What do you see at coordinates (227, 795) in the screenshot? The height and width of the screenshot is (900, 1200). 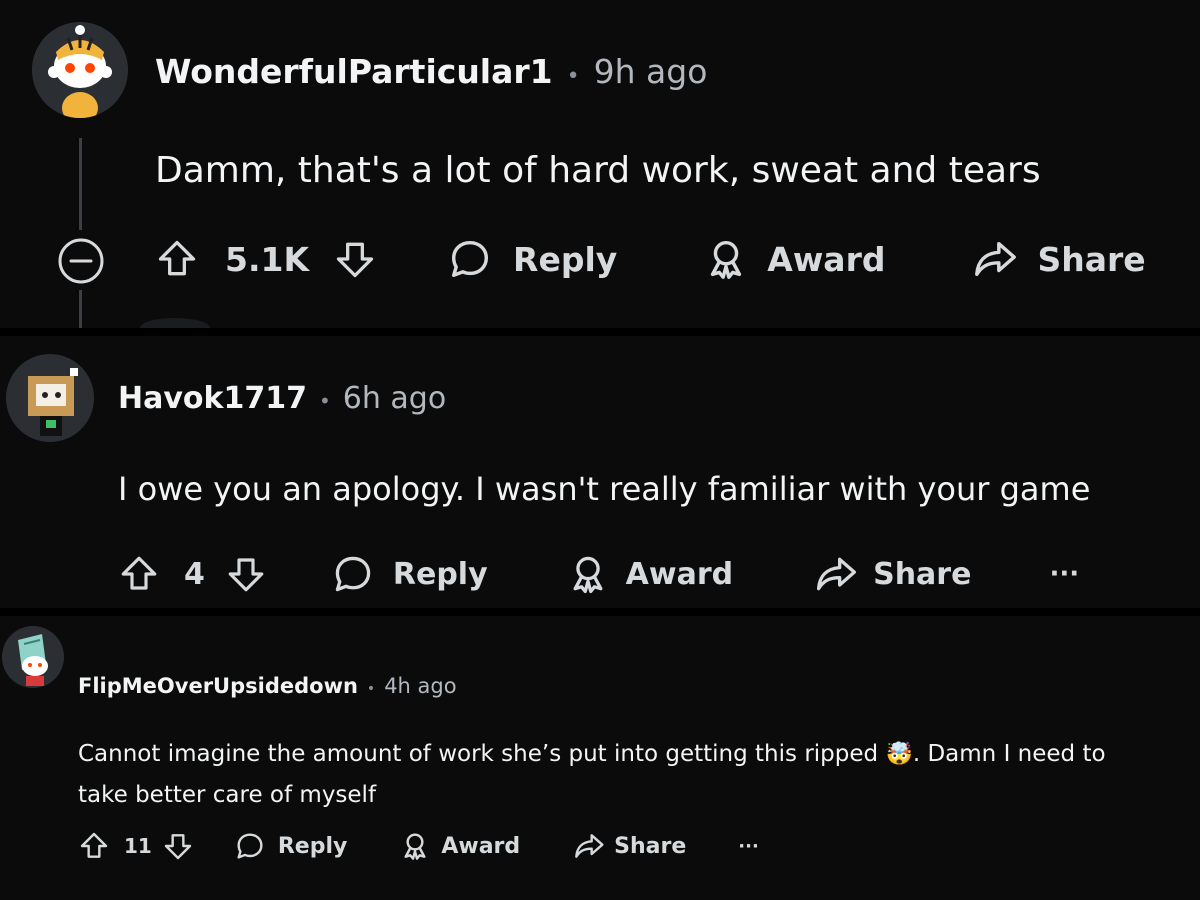 I see `comment-body-line: take better care of myself` at bounding box center [227, 795].